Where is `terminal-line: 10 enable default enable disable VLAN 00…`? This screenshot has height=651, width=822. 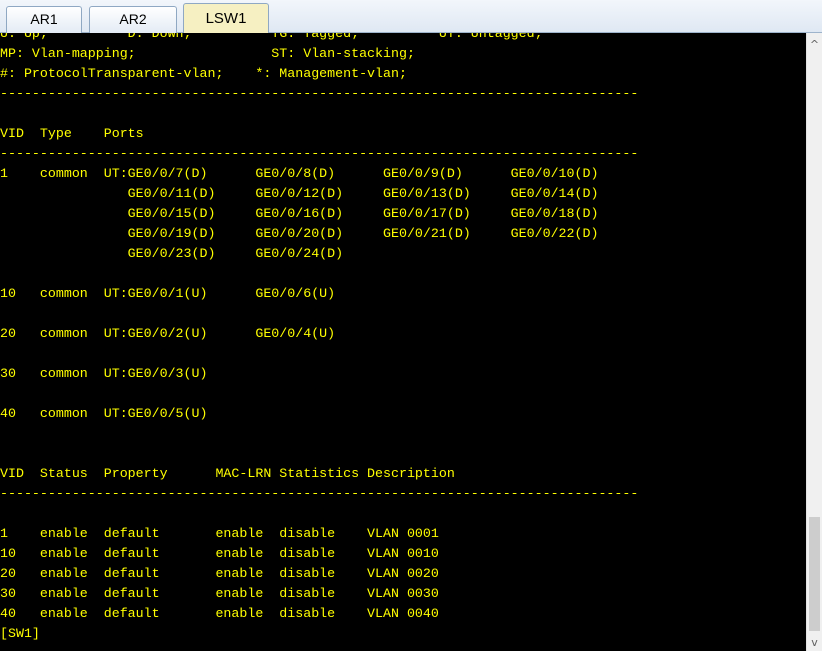
terminal-line: 10 enable default enable disable VLAN 00… is located at coordinates (219, 553).